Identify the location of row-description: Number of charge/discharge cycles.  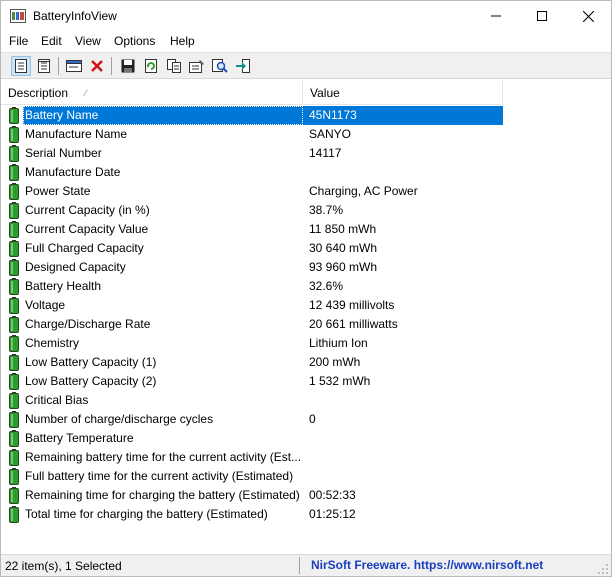
(119, 419).